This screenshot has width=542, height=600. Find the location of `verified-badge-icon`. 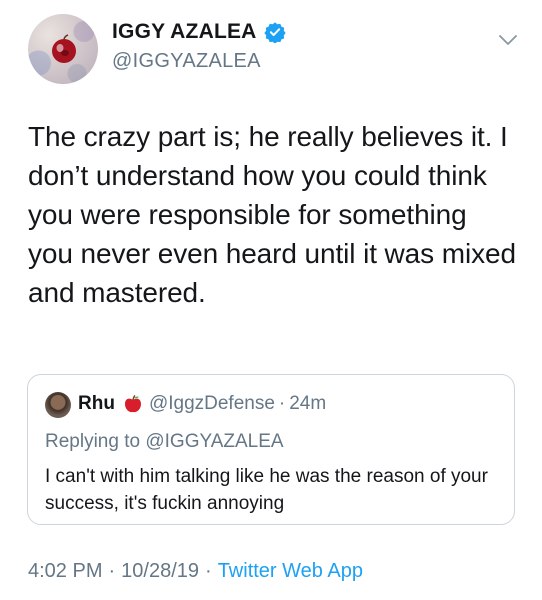

verified-badge-icon is located at coordinates (274, 32).